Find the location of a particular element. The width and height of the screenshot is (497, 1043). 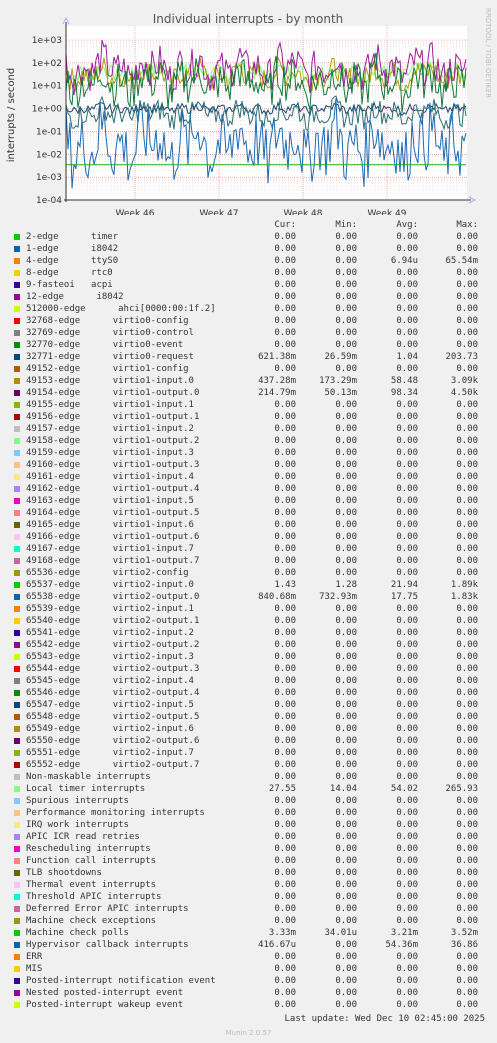

legend-row: 12-edge i8042 0.00 0.00 0.00 0.00 is located at coordinates (248, 297).